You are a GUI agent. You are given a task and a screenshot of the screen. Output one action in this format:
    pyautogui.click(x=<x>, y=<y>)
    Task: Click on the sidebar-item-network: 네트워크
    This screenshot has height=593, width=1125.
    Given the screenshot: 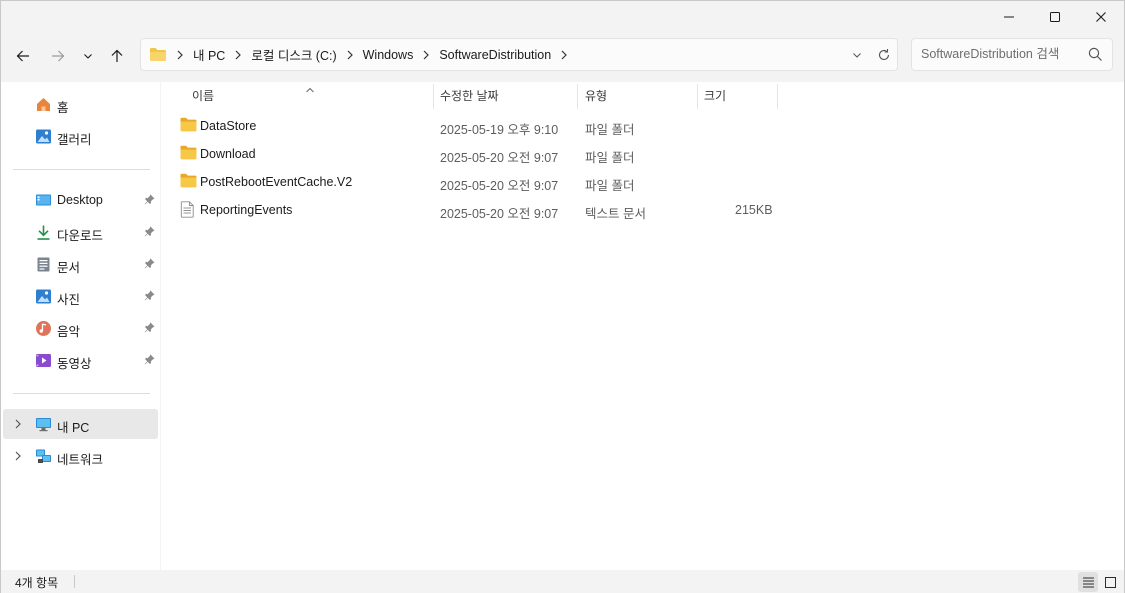 What is the action you would take?
    pyautogui.click(x=80, y=456)
    